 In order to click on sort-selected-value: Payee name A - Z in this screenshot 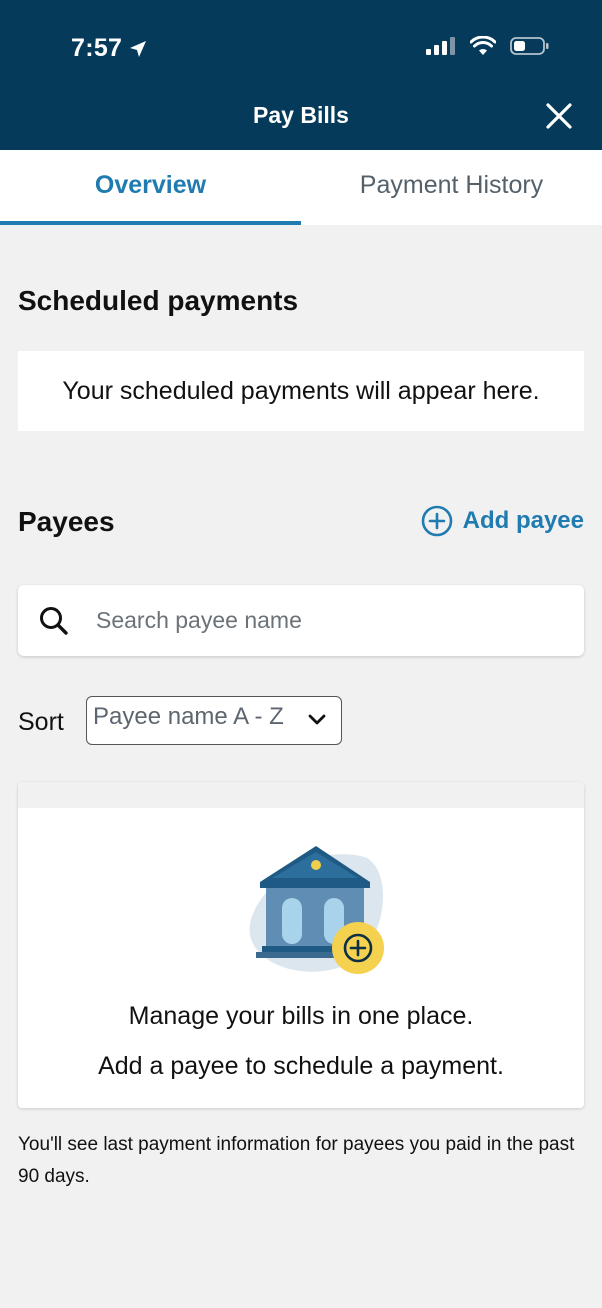, I will do `click(188, 716)`.